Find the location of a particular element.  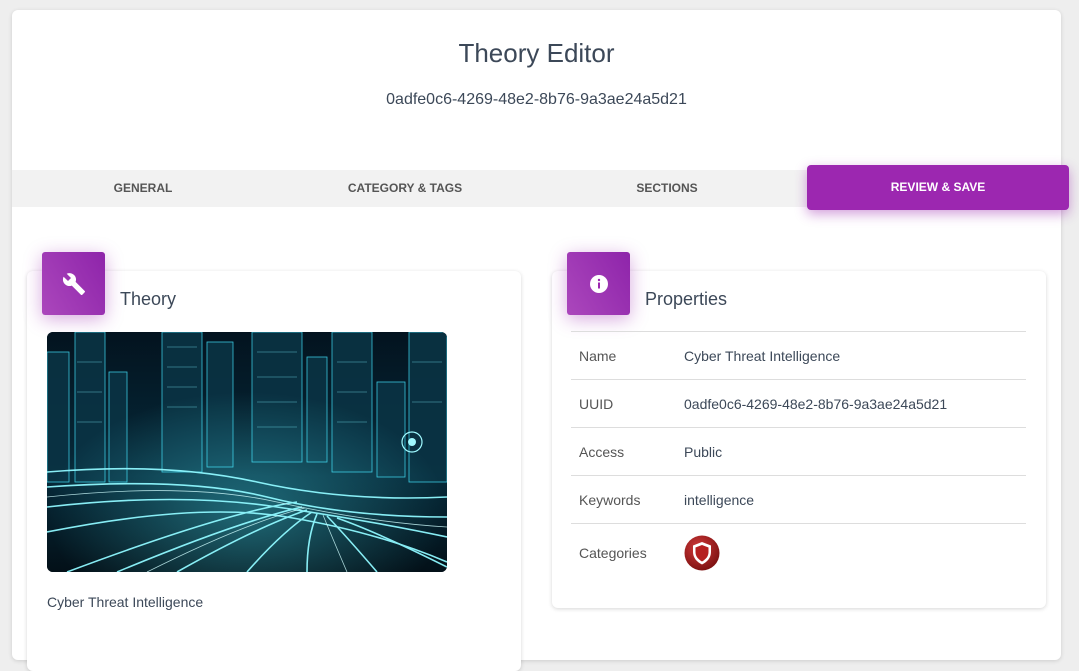

table-row: Categories is located at coordinates (798, 553).